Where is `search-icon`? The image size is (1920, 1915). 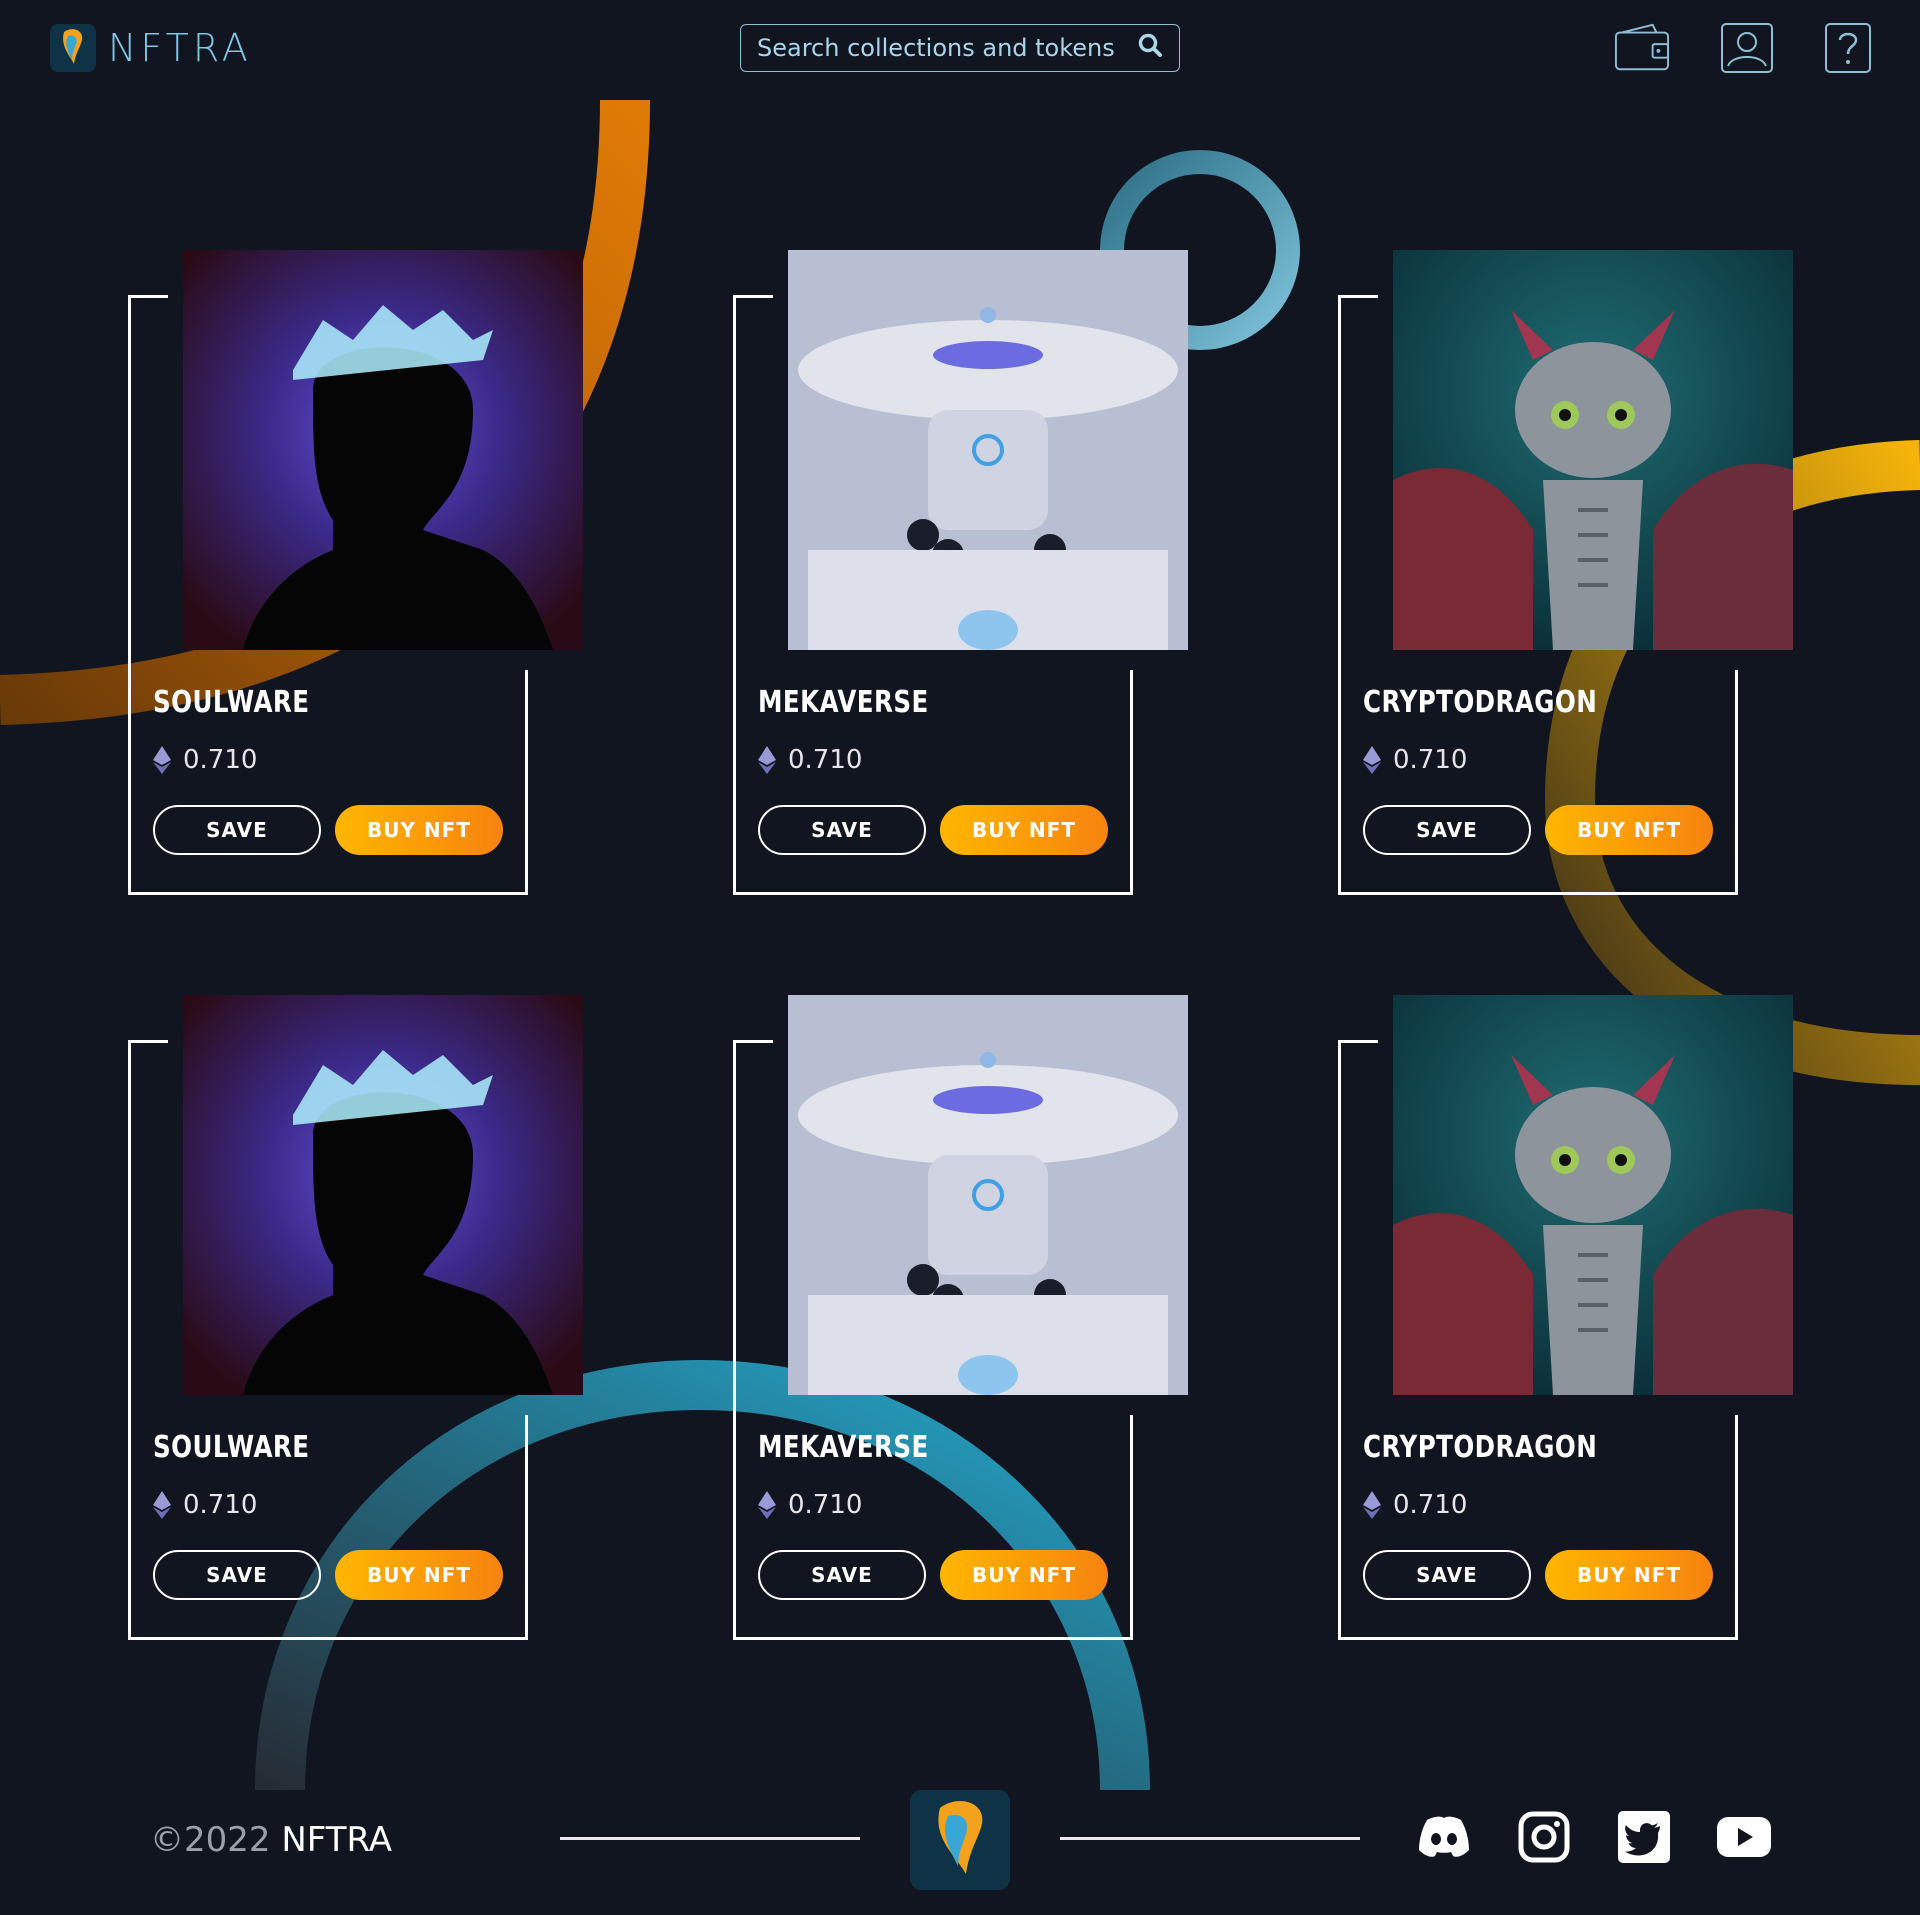 search-icon is located at coordinates (1150, 48).